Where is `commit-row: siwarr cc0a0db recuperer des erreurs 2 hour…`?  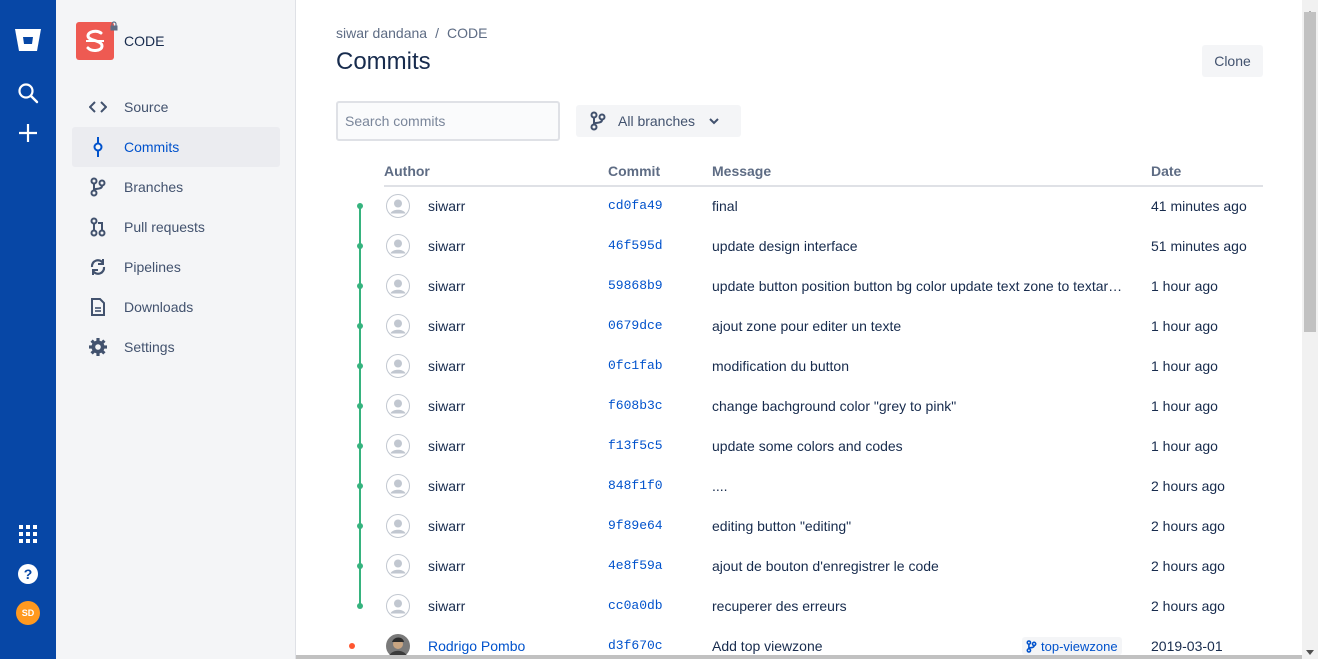
commit-row: siwarr cc0a0db recuperer des erreurs 2 hour… is located at coordinates (799, 606).